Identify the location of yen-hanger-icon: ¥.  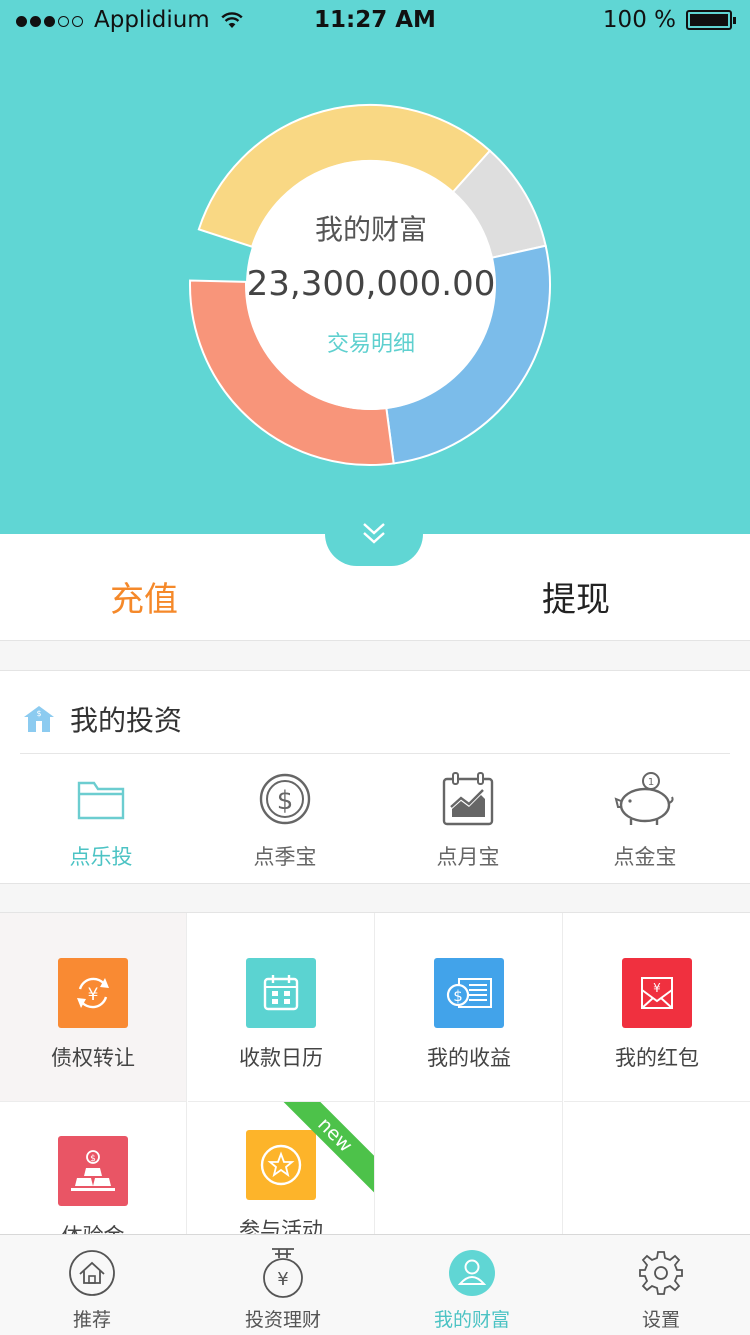
(283, 1273).